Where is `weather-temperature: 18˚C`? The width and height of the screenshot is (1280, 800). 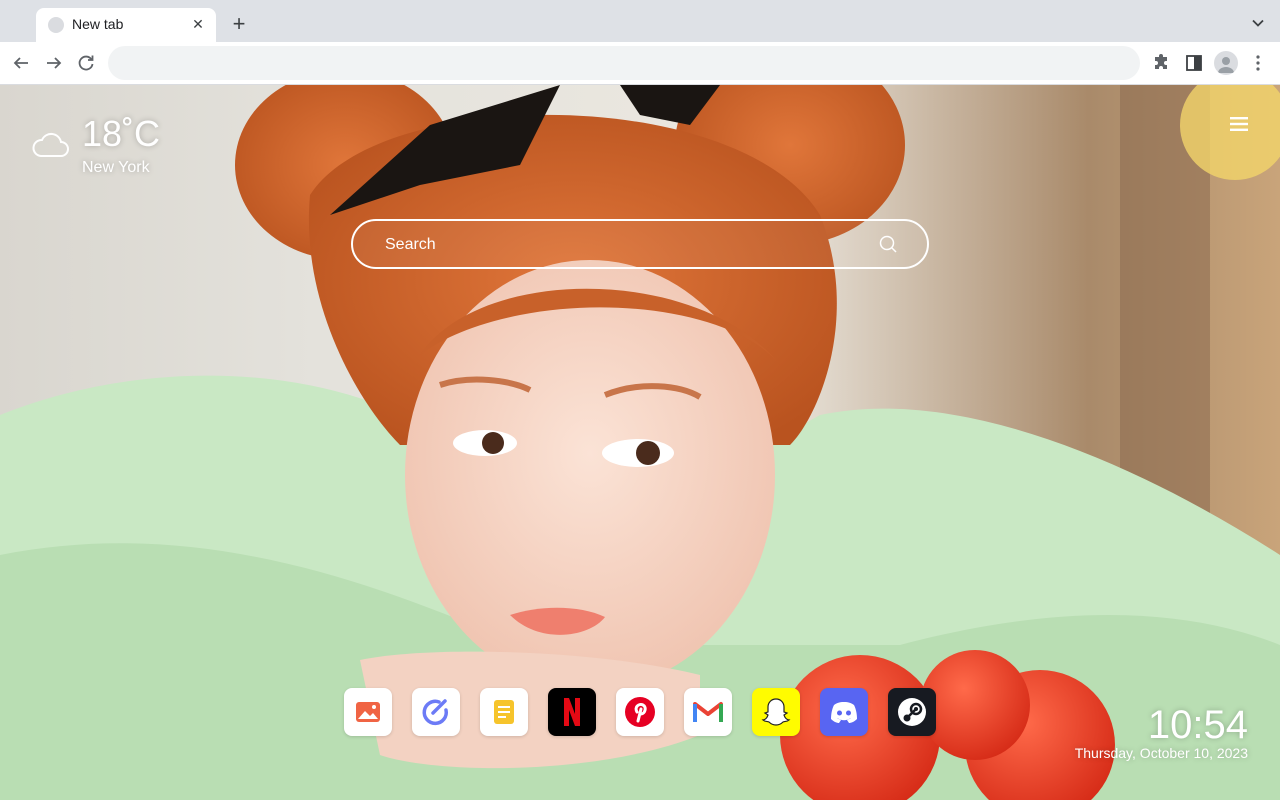
weather-temperature: 18˚C is located at coordinates (121, 133).